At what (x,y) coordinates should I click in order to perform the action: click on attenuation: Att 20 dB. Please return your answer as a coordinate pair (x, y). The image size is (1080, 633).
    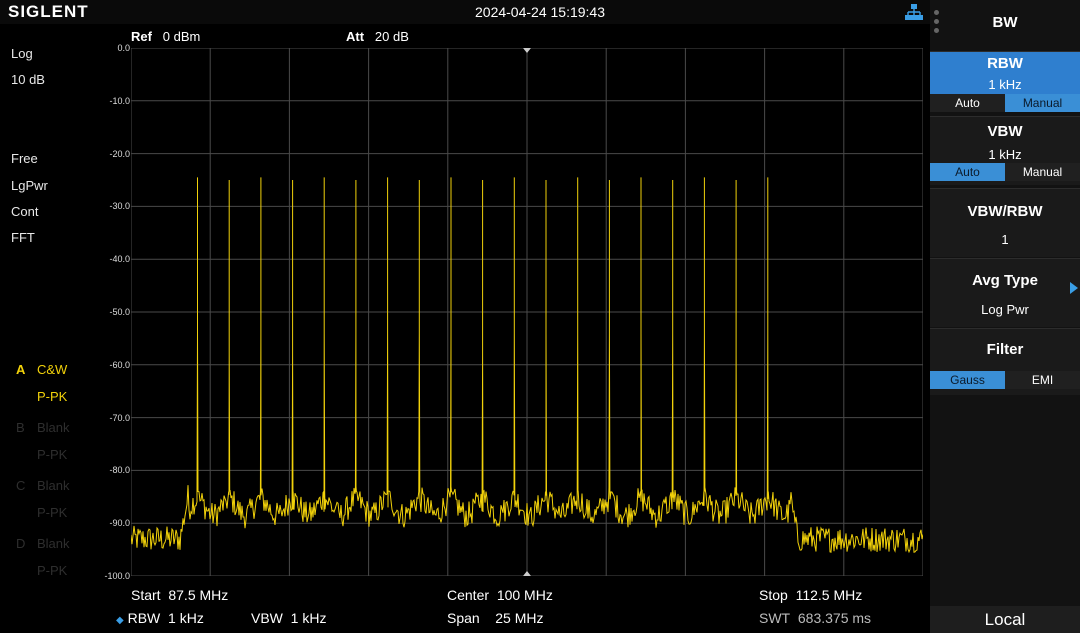
    Looking at the image, I should click on (377, 36).